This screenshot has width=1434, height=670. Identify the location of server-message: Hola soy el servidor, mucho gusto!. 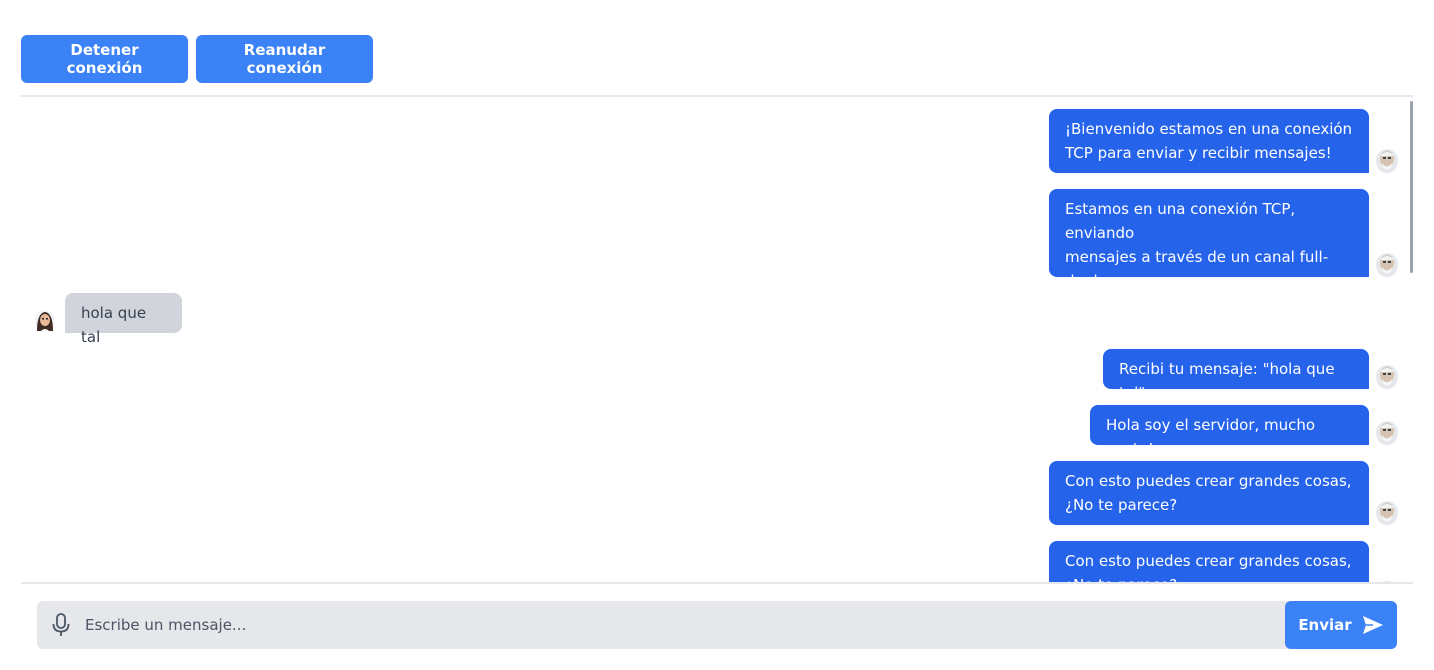
(1229, 431).